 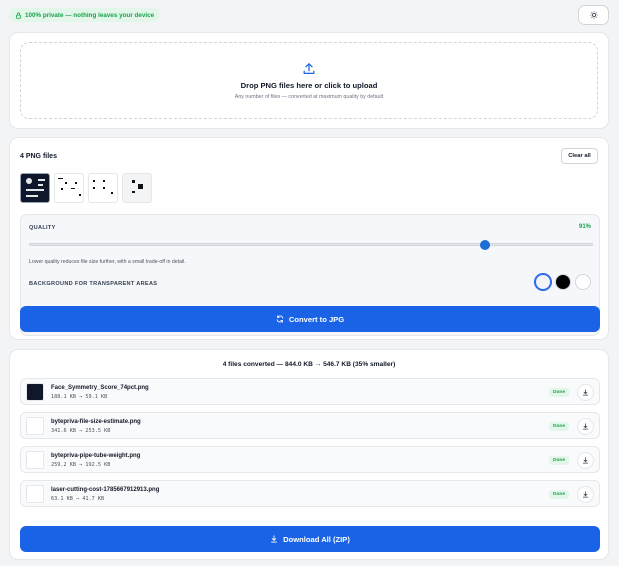 I want to click on sun-icon, so click(x=593, y=15).